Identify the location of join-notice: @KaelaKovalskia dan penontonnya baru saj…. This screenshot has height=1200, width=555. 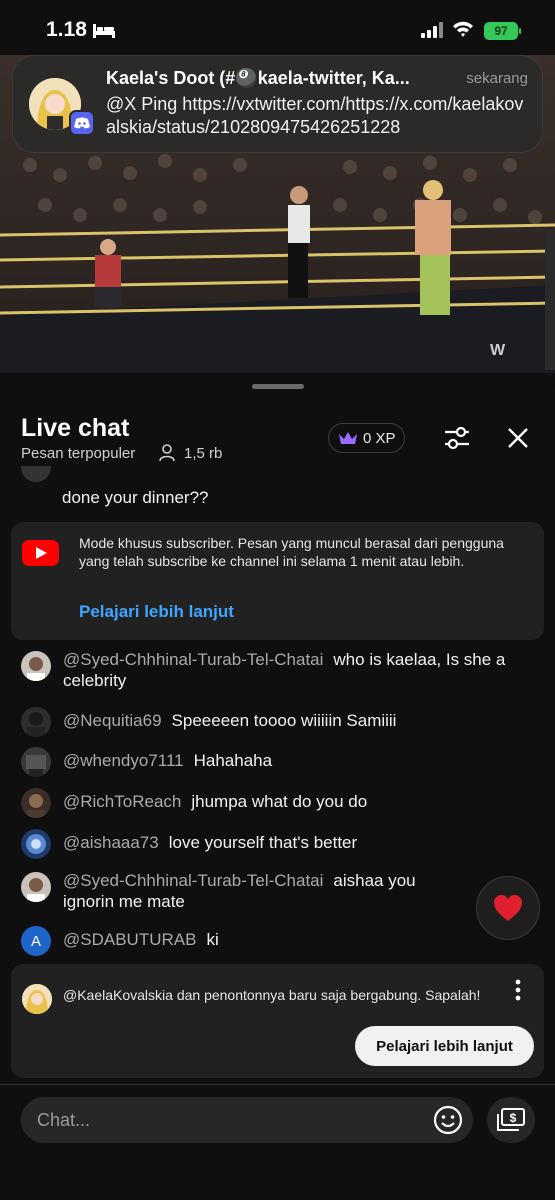
(277, 1021).